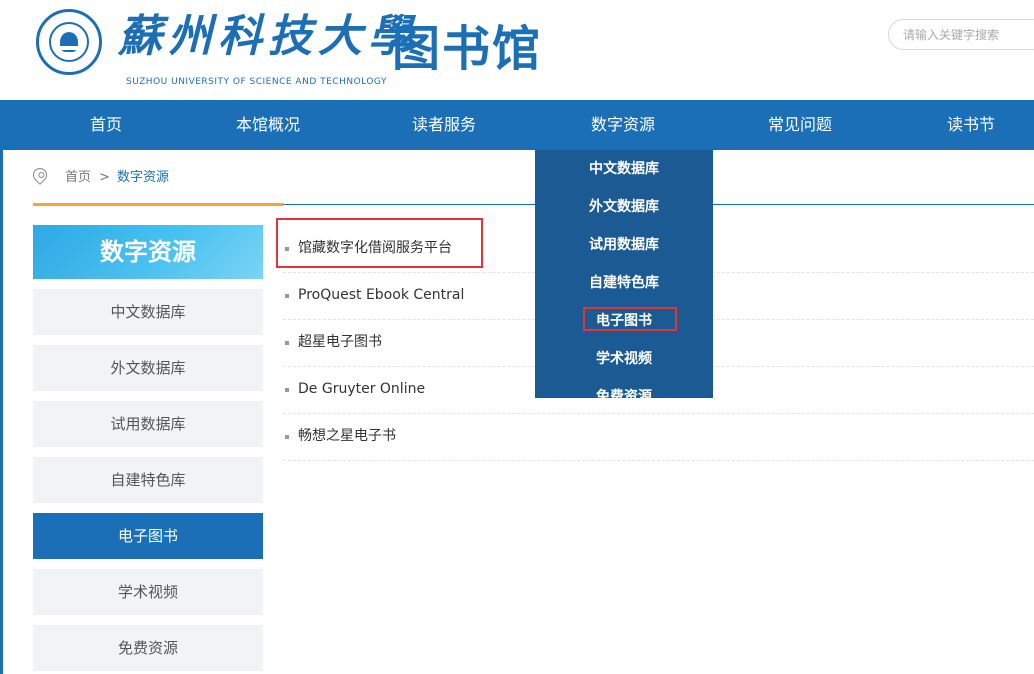 The height and width of the screenshot is (674, 1034). I want to click on dropdown-highlight-box, so click(630, 319).